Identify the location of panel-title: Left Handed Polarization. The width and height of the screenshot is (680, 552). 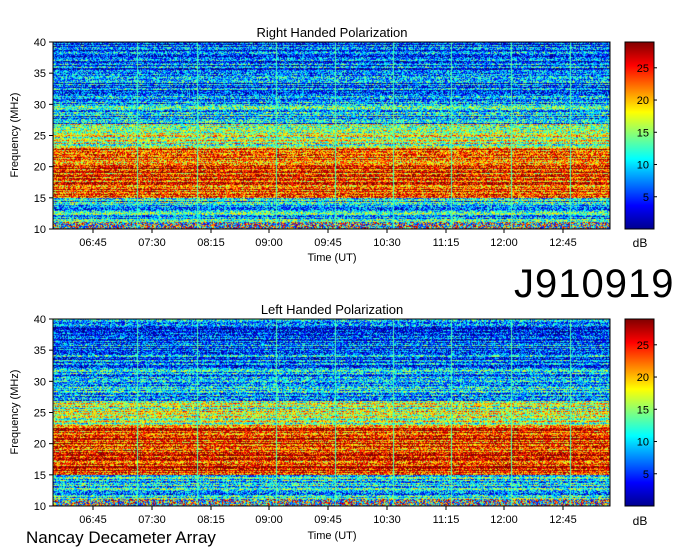
(332, 309).